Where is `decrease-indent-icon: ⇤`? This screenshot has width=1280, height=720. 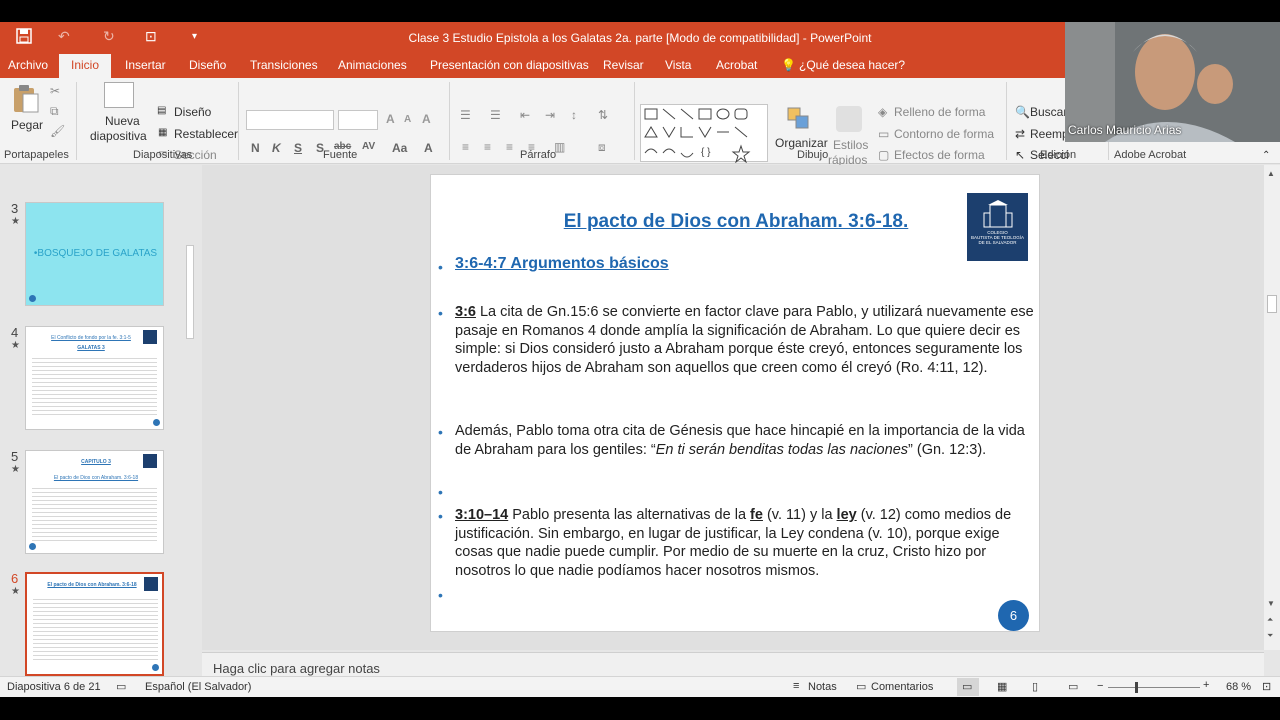 decrease-indent-icon: ⇤ is located at coordinates (525, 115).